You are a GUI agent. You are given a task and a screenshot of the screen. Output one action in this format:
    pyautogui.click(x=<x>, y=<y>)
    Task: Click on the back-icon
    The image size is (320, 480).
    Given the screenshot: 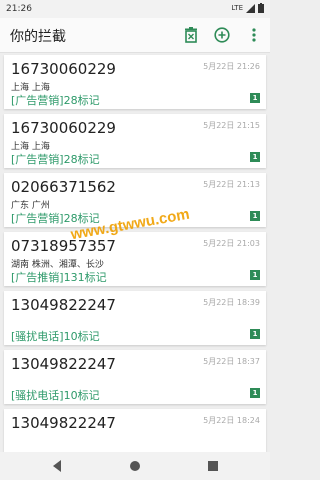 What is the action you would take?
    pyautogui.click(x=57, y=466)
    